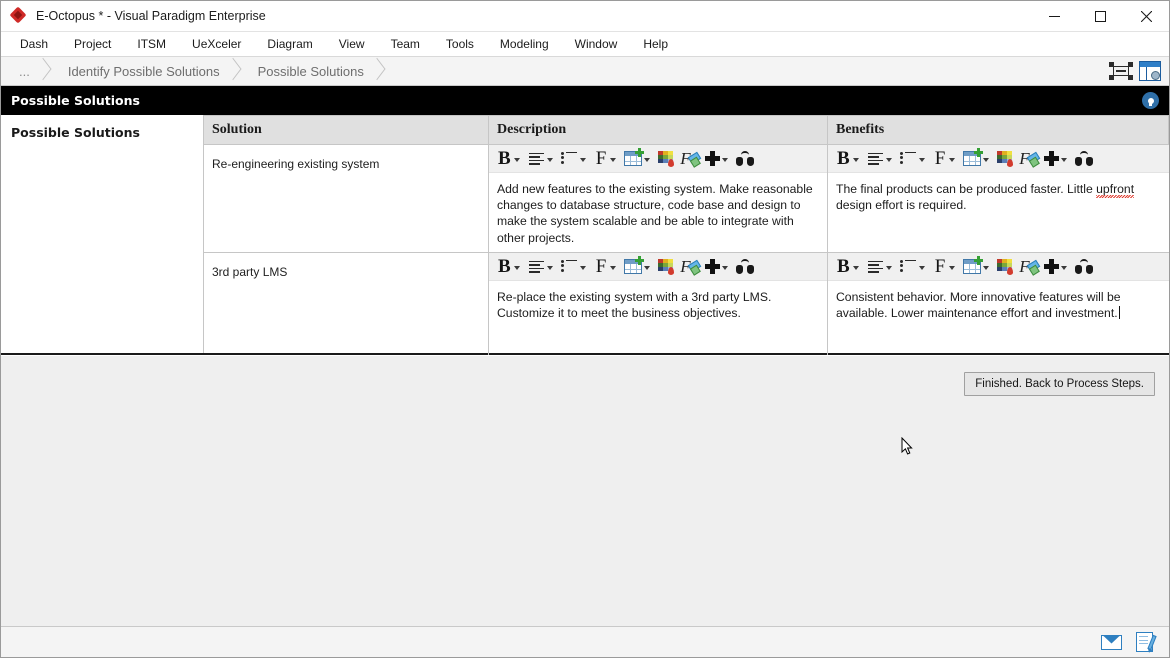  I want to click on binoculars-icon, so click(1084, 266).